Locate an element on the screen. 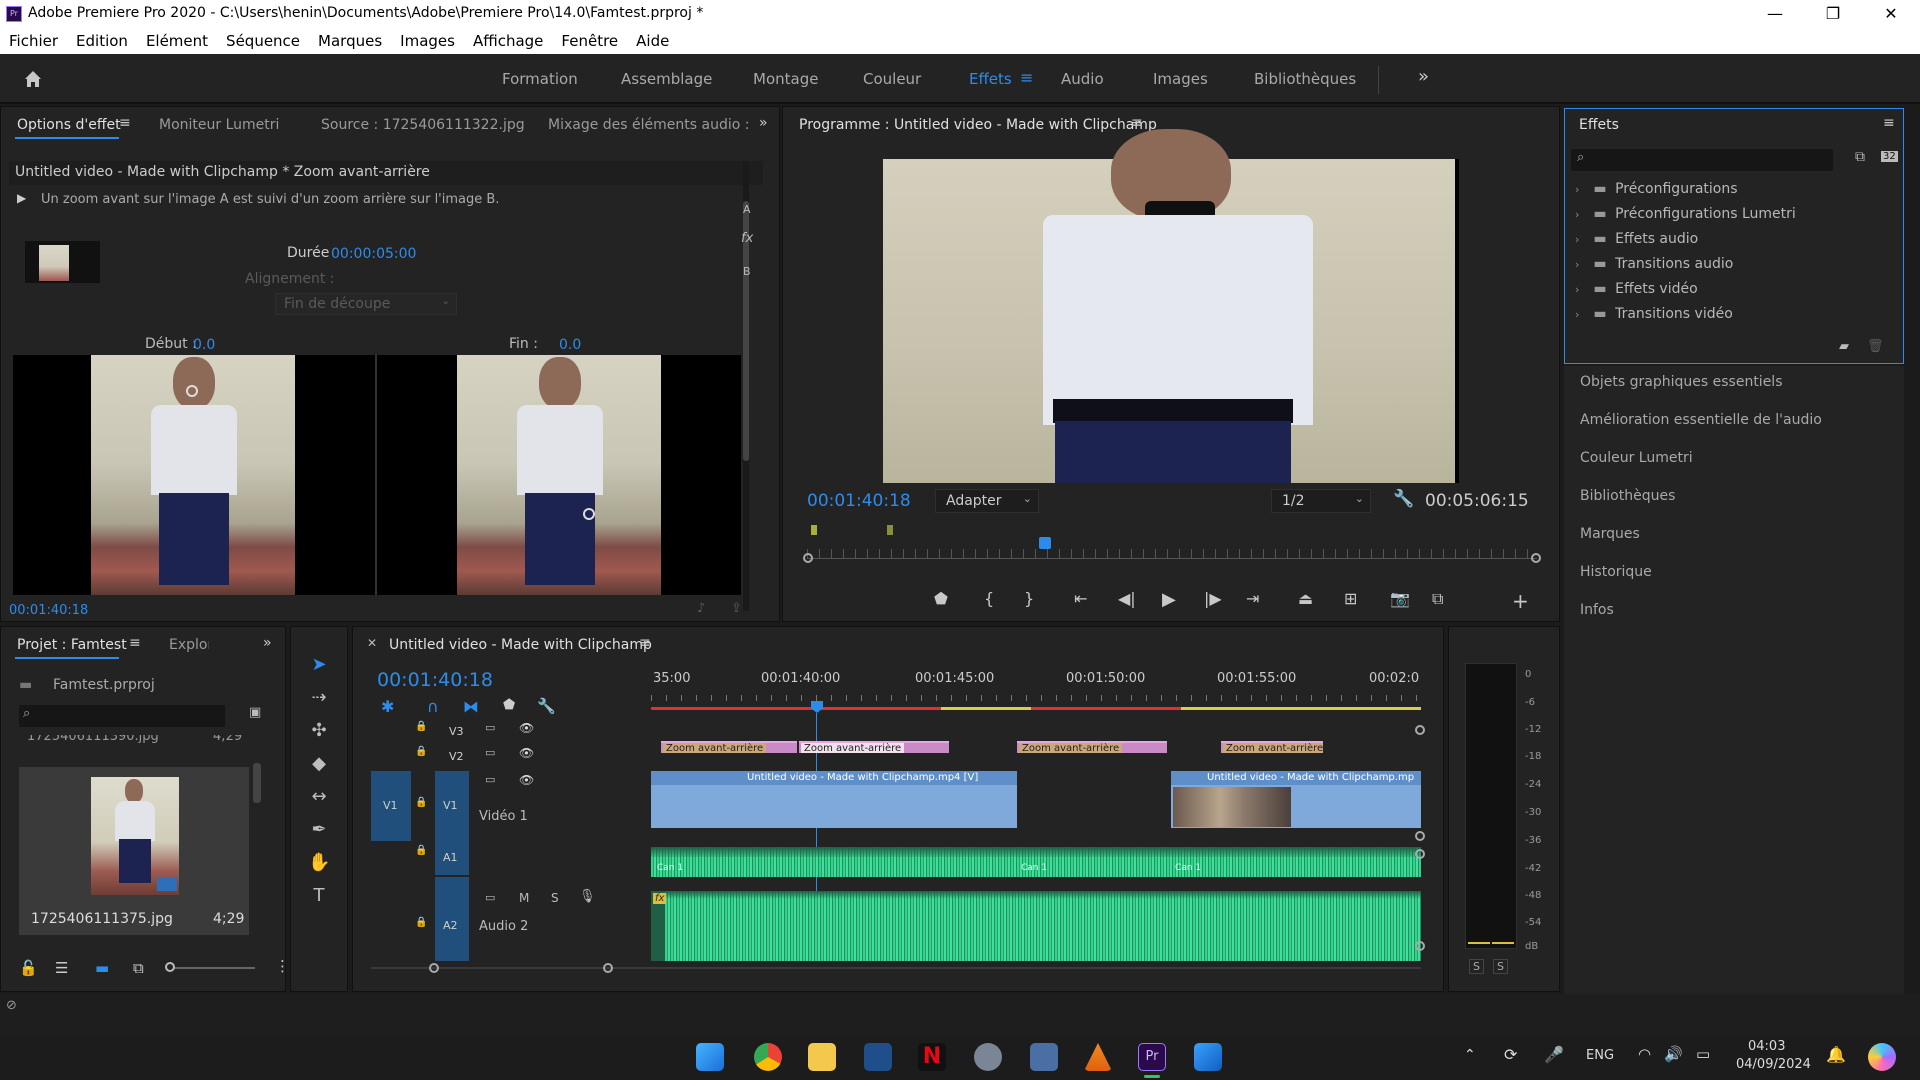 The width and height of the screenshot is (1920, 1080). extract-icon: ⊞ is located at coordinates (1350, 598).